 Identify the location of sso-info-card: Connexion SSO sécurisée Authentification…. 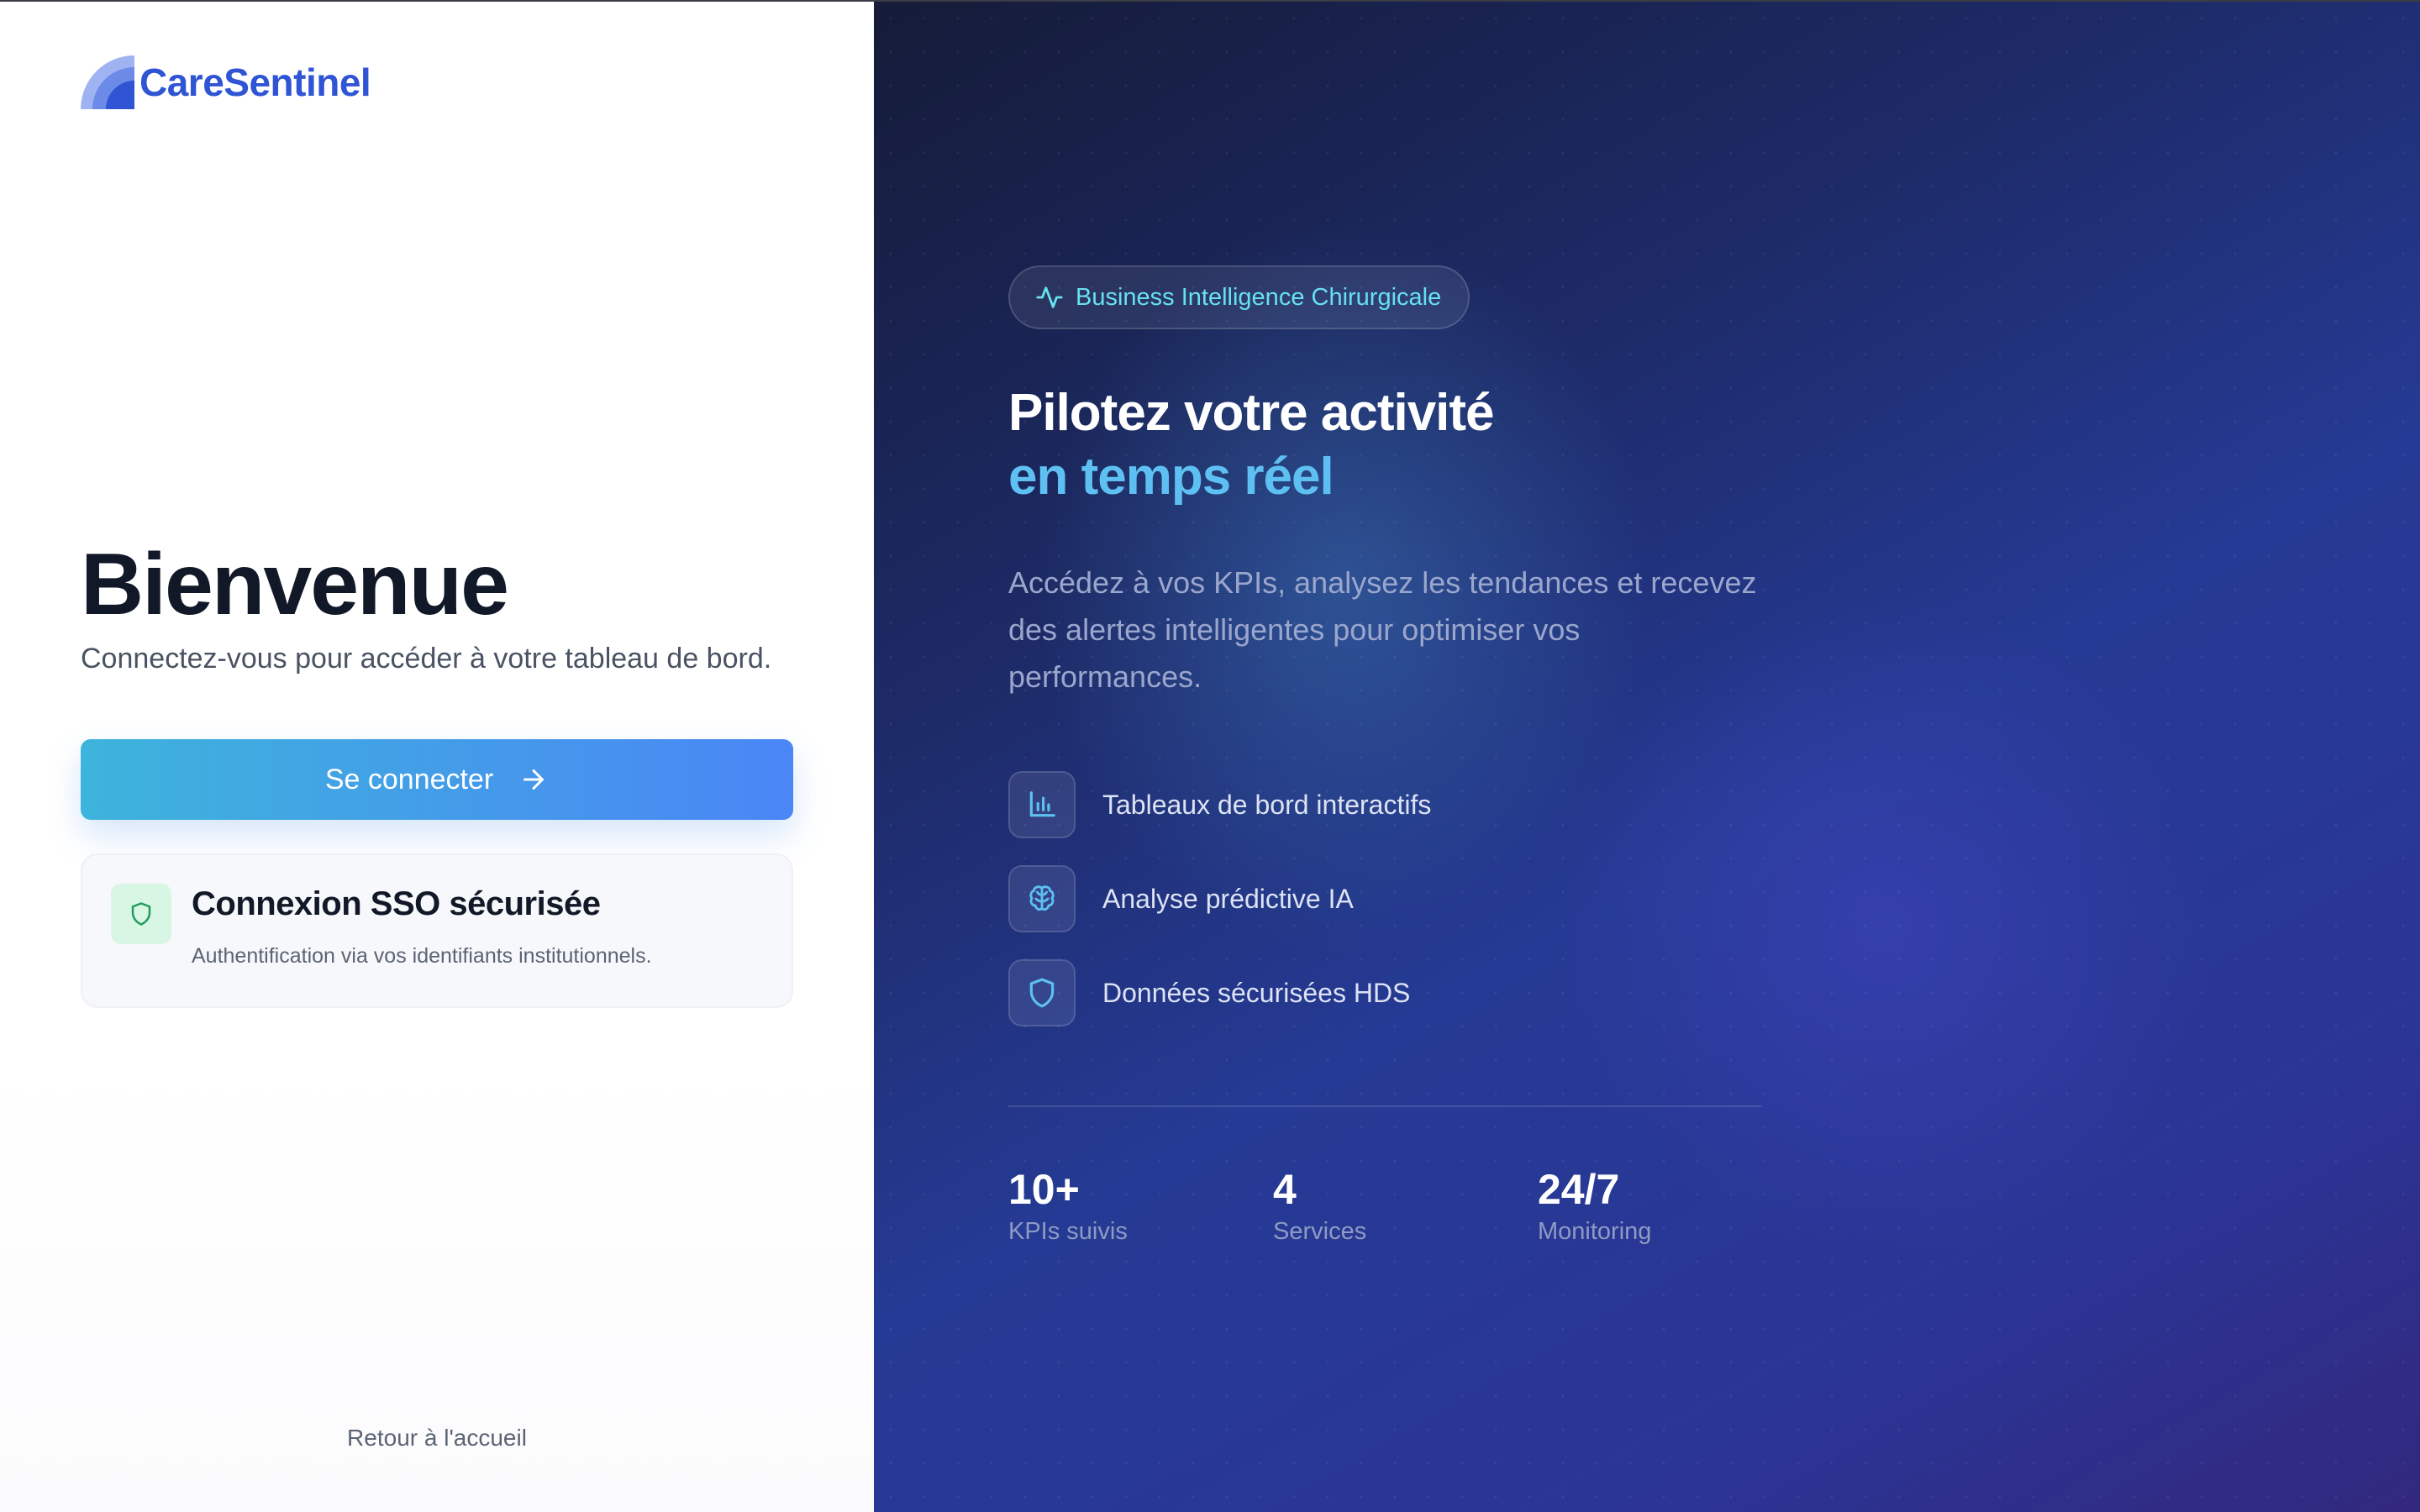
(437, 930).